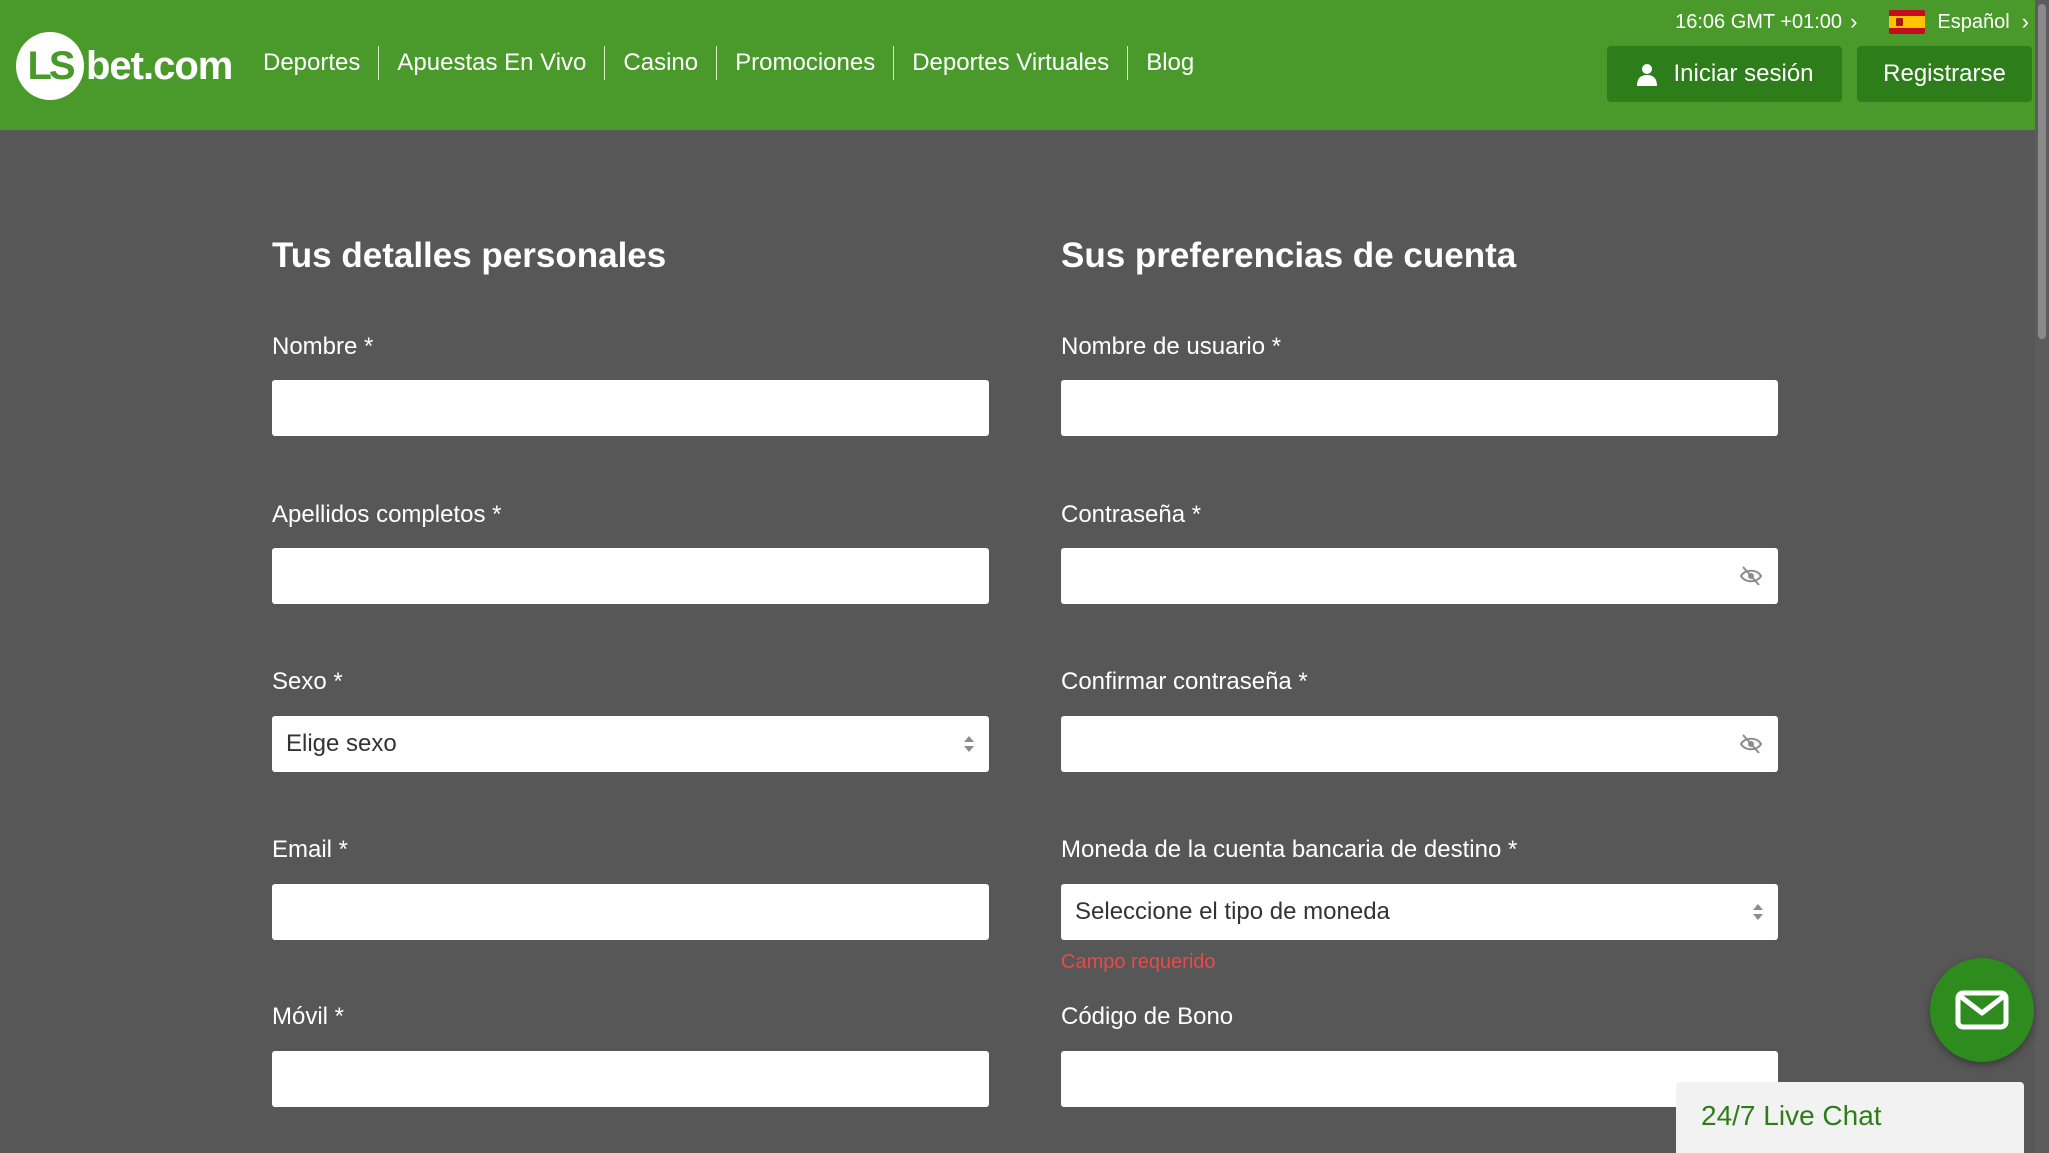  I want to click on scroll-thumb, so click(2042, 171).